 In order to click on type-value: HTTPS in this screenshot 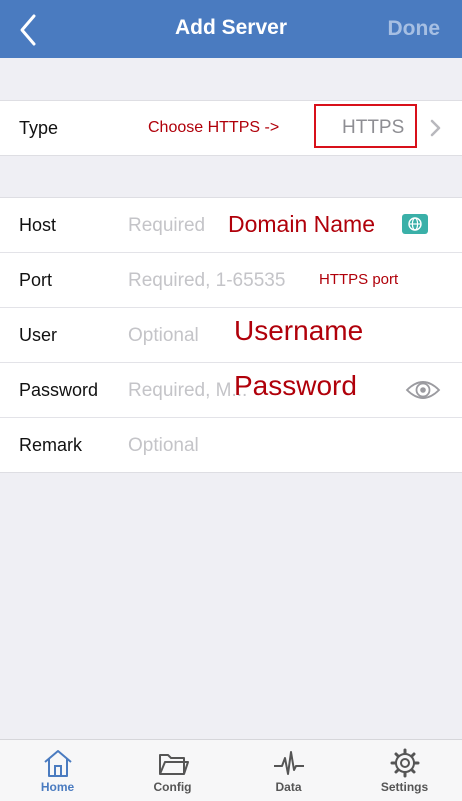, I will do `click(373, 128)`.